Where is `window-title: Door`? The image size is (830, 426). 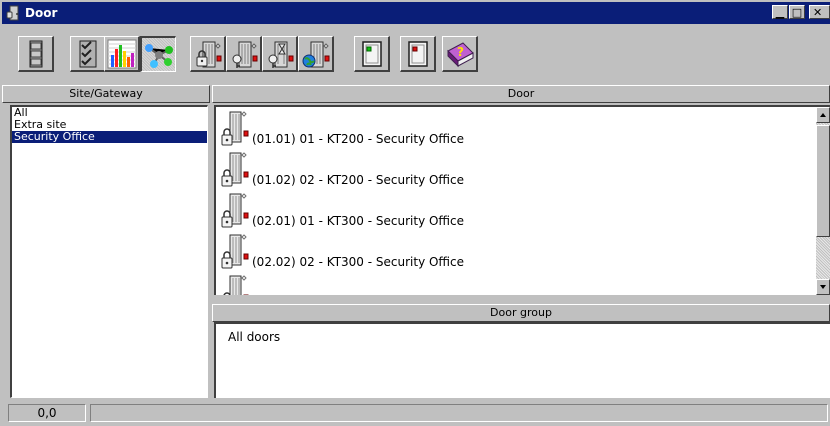
window-title: Door is located at coordinates (41, 13).